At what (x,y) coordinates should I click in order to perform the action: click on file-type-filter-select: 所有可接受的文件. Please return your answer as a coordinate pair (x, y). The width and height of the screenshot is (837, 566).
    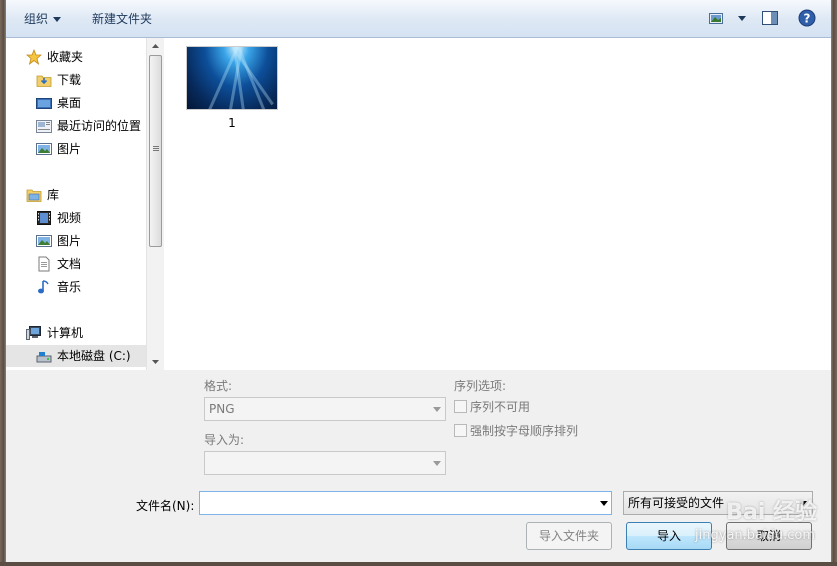
    Looking at the image, I should click on (718, 503).